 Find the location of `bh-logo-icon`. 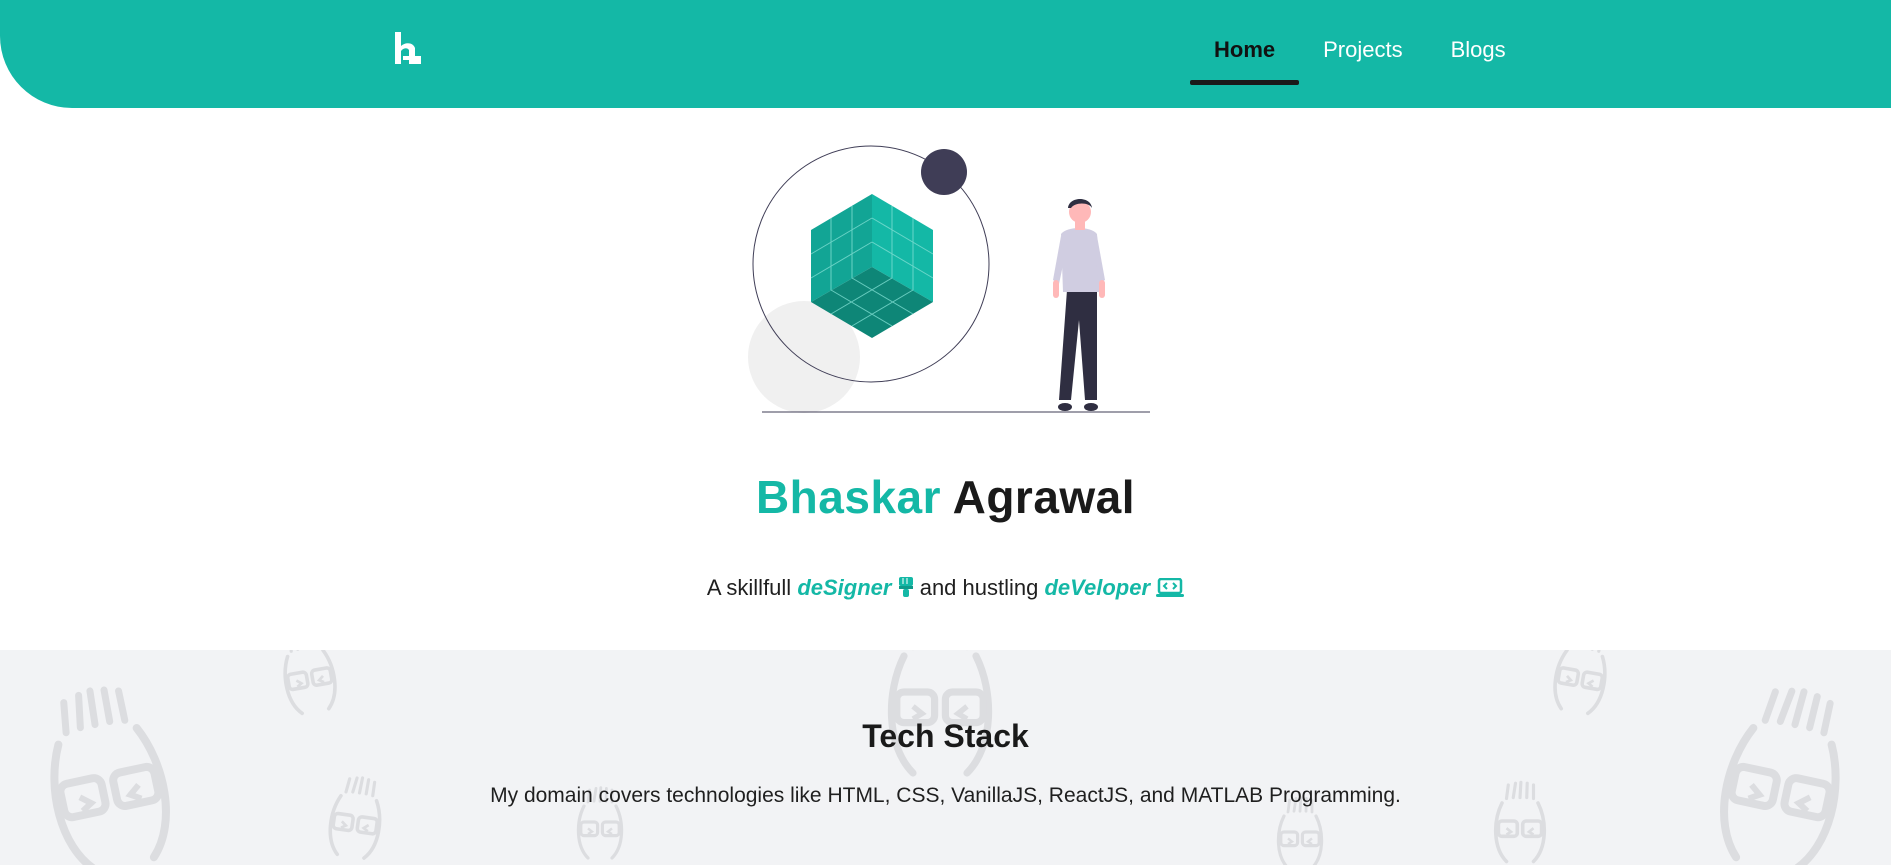

bh-logo-icon is located at coordinates (410, 48).